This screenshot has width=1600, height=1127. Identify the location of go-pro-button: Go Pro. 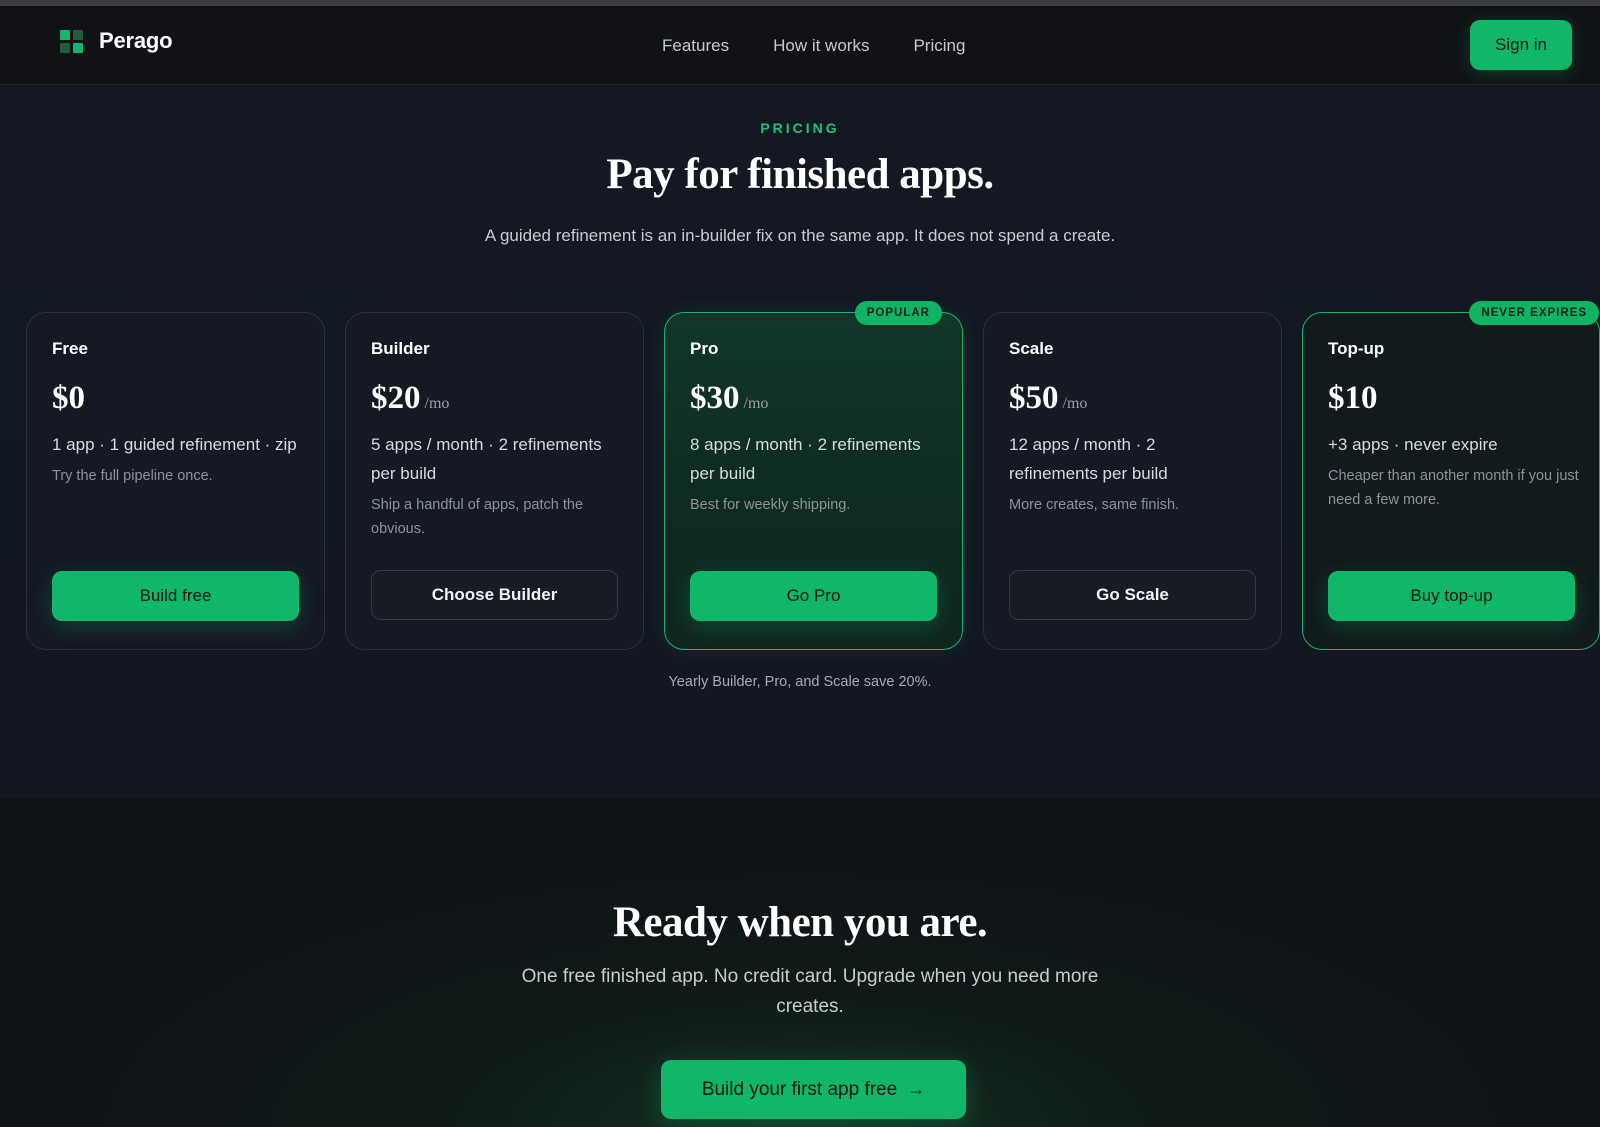
(813, 596).